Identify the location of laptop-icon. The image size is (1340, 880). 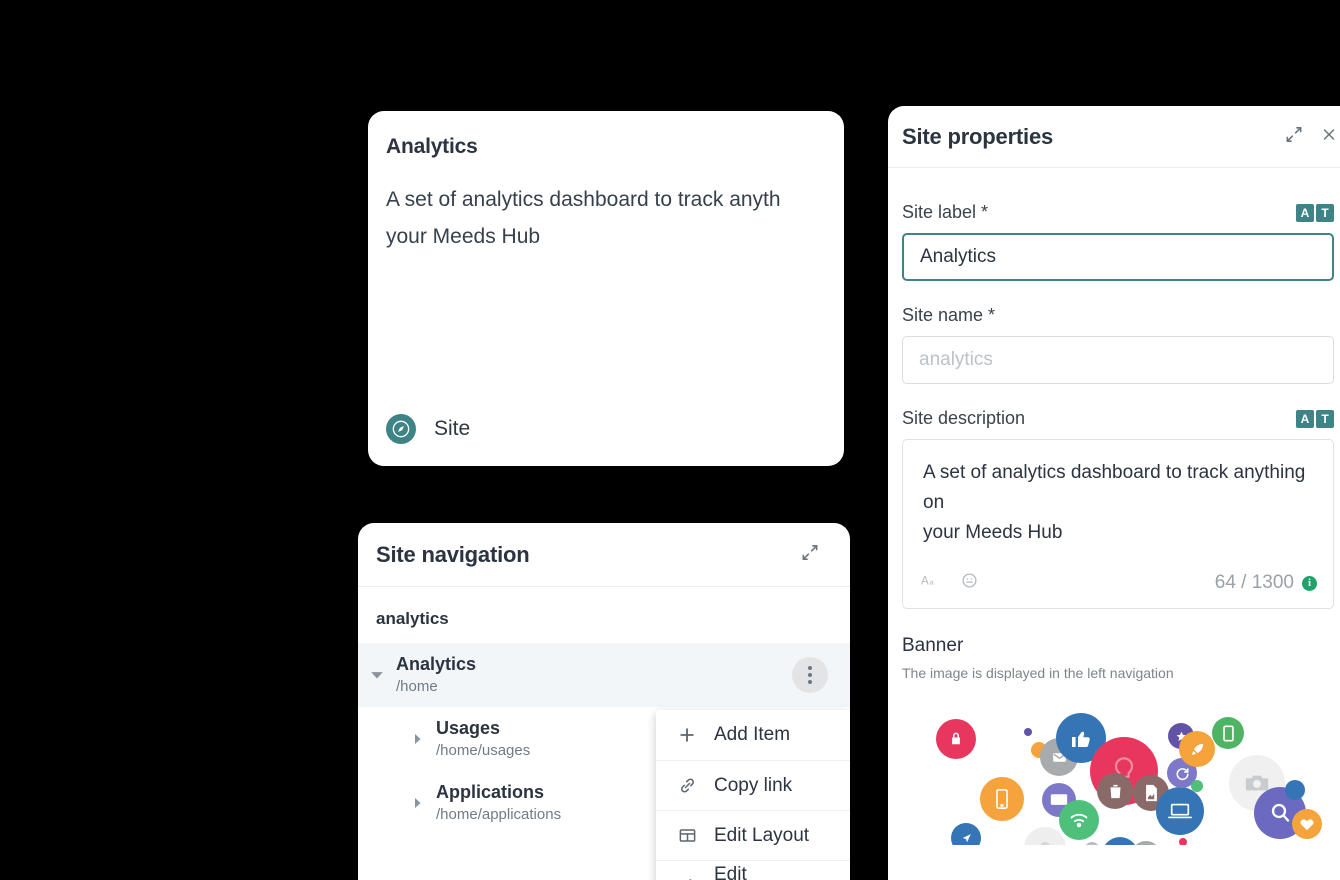
(1180, 811).